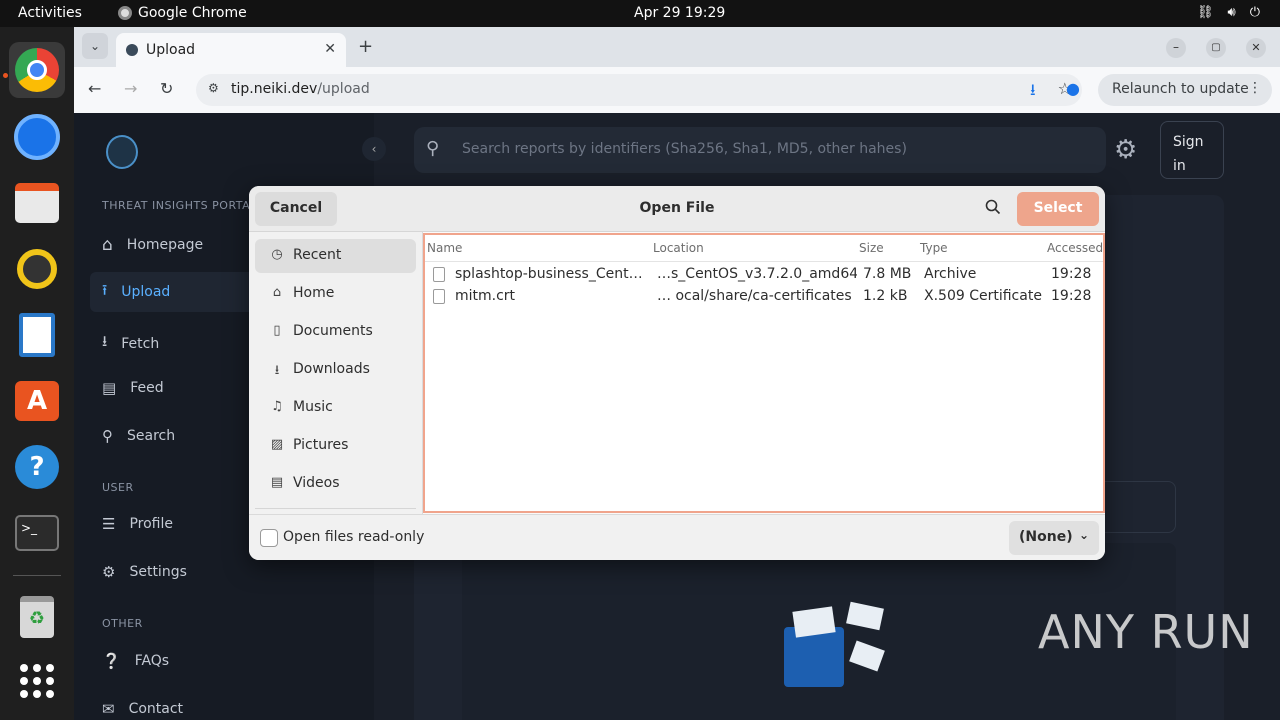 Image resolution: width=1280 pixels, height=720 pixels. Describe the element at coordinates (678, 248) in the screenshot. I see `column-location: Location` at that location.